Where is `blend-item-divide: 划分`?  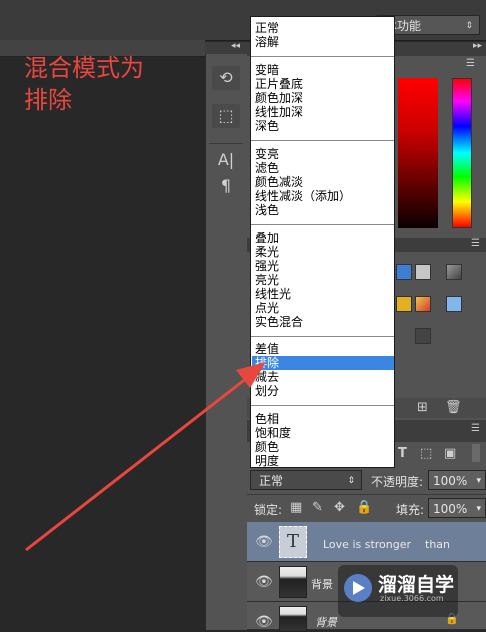
blend-item-divide: 划分 is located at coordinates (267, 391).